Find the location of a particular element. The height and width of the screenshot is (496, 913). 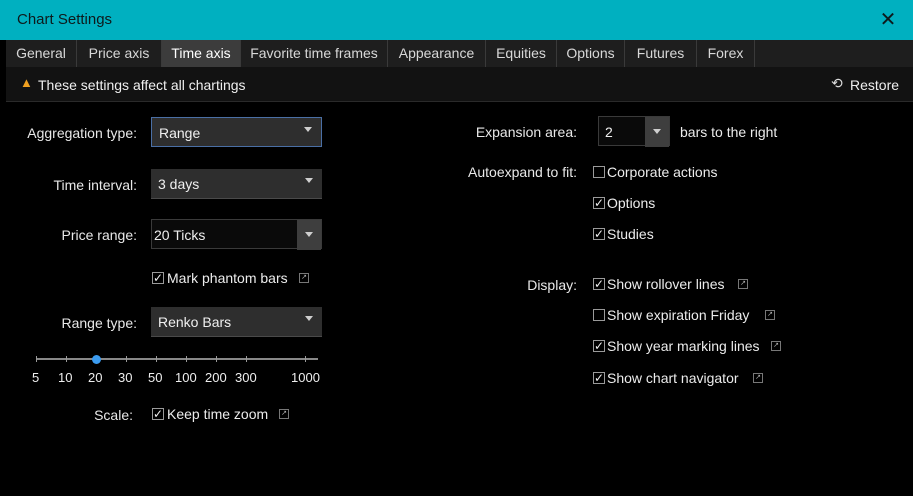

time-interval-dropdown: 3 days is located at coordinates (236, 184).